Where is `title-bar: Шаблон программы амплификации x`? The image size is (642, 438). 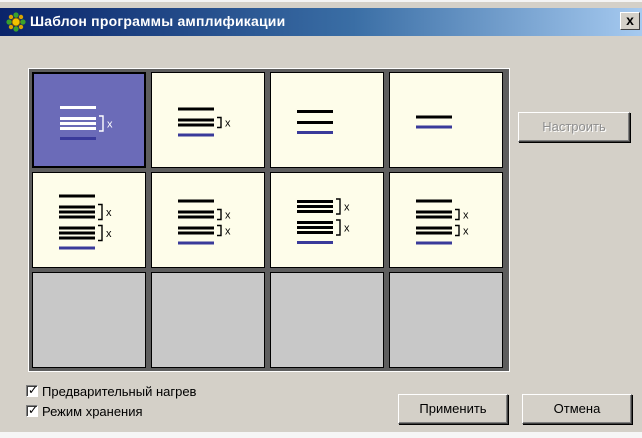 title-bar: Шаблон программы амплификации x is located at coordinates (321, 22).